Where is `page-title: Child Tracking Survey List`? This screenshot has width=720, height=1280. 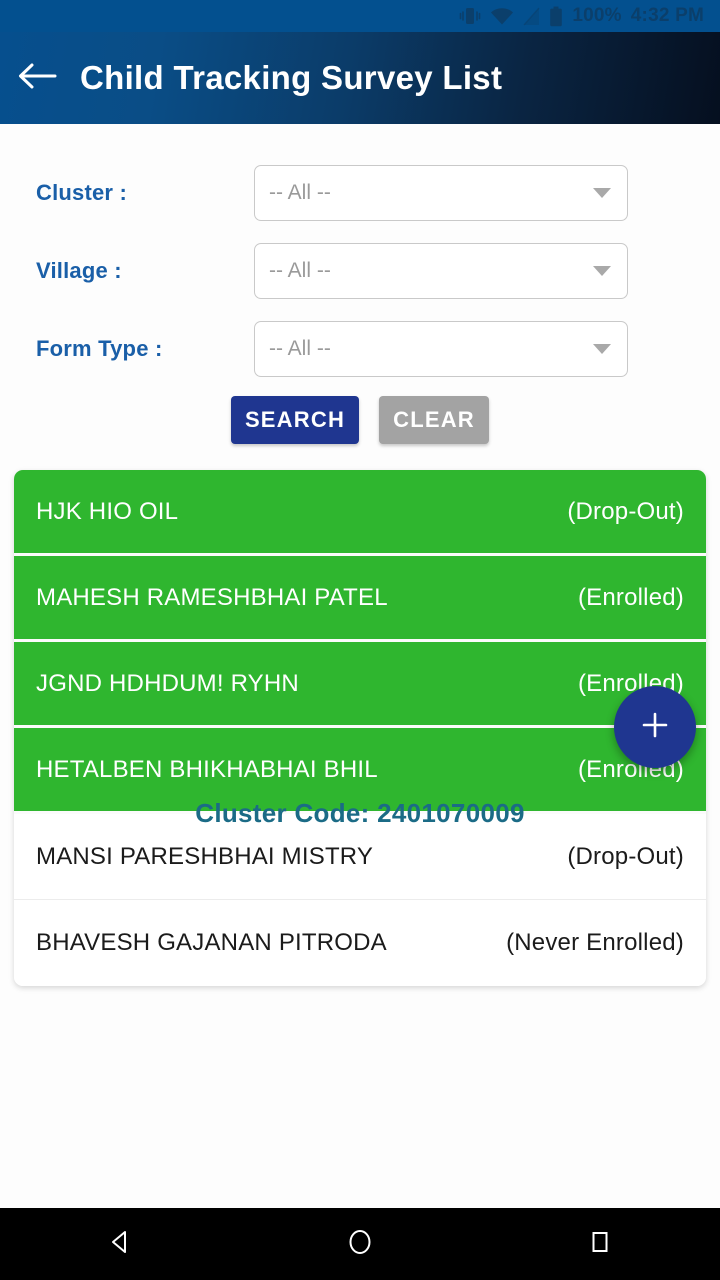 page-title: Child Tracking Survey List is located at coordinates (291, 77).